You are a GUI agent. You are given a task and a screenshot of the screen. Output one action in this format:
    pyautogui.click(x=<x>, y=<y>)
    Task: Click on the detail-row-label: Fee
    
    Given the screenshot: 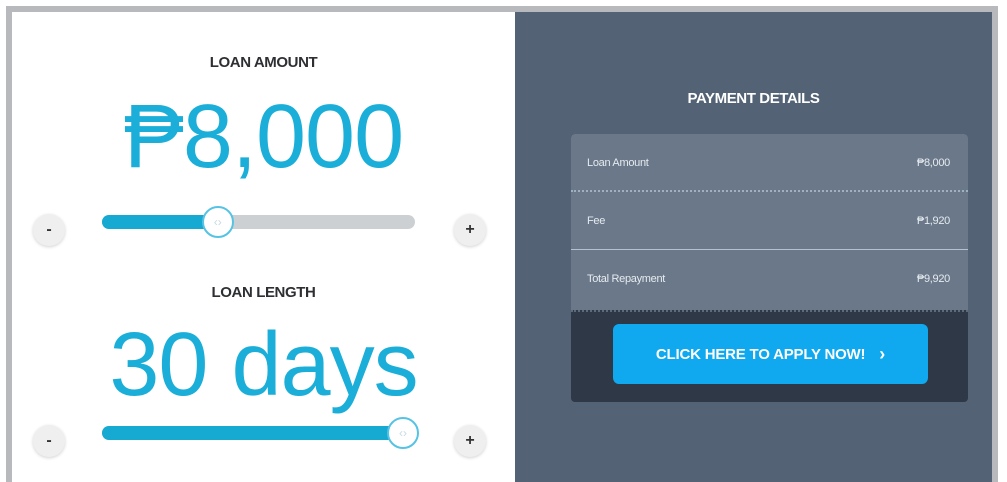 What is the action you would take?
    pyautogui.click(x=596, y=220)
    